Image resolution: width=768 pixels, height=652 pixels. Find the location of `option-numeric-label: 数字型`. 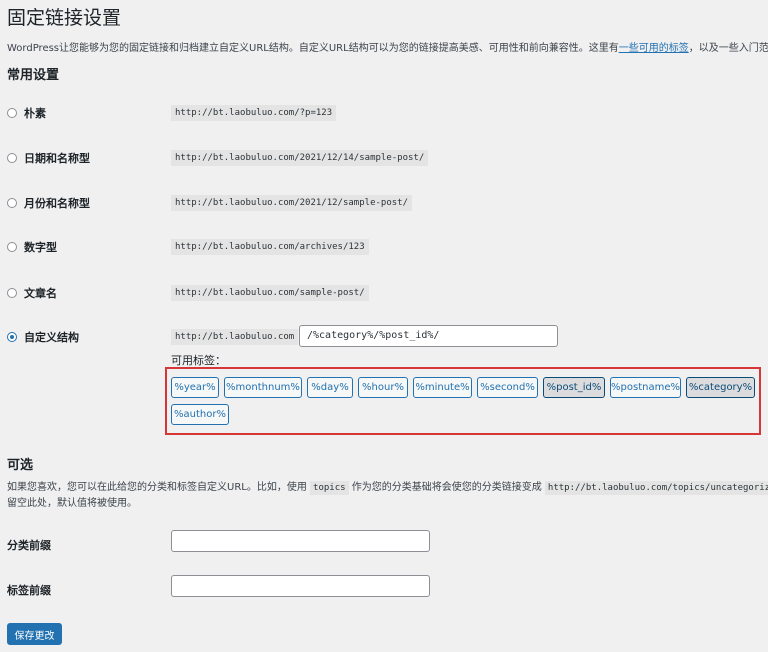

option-numeric-label: 数字型 is located at coordinates (40, 247).